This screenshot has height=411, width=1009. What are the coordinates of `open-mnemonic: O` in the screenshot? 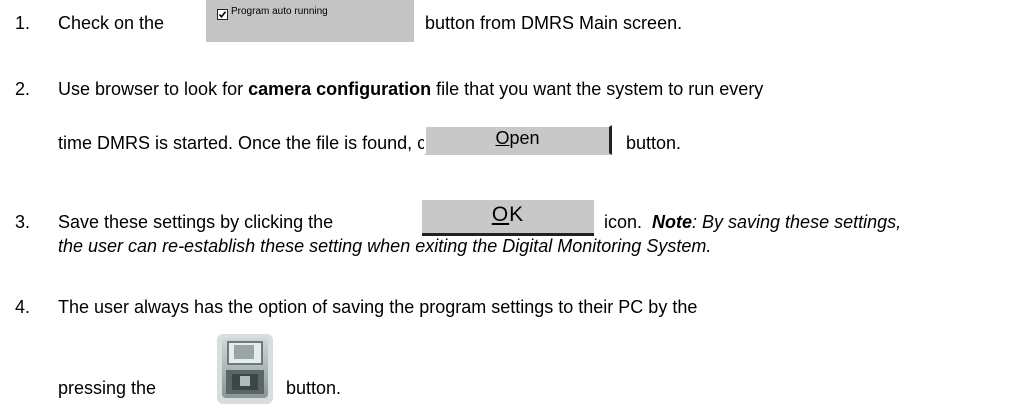 It's located at (502, 138).